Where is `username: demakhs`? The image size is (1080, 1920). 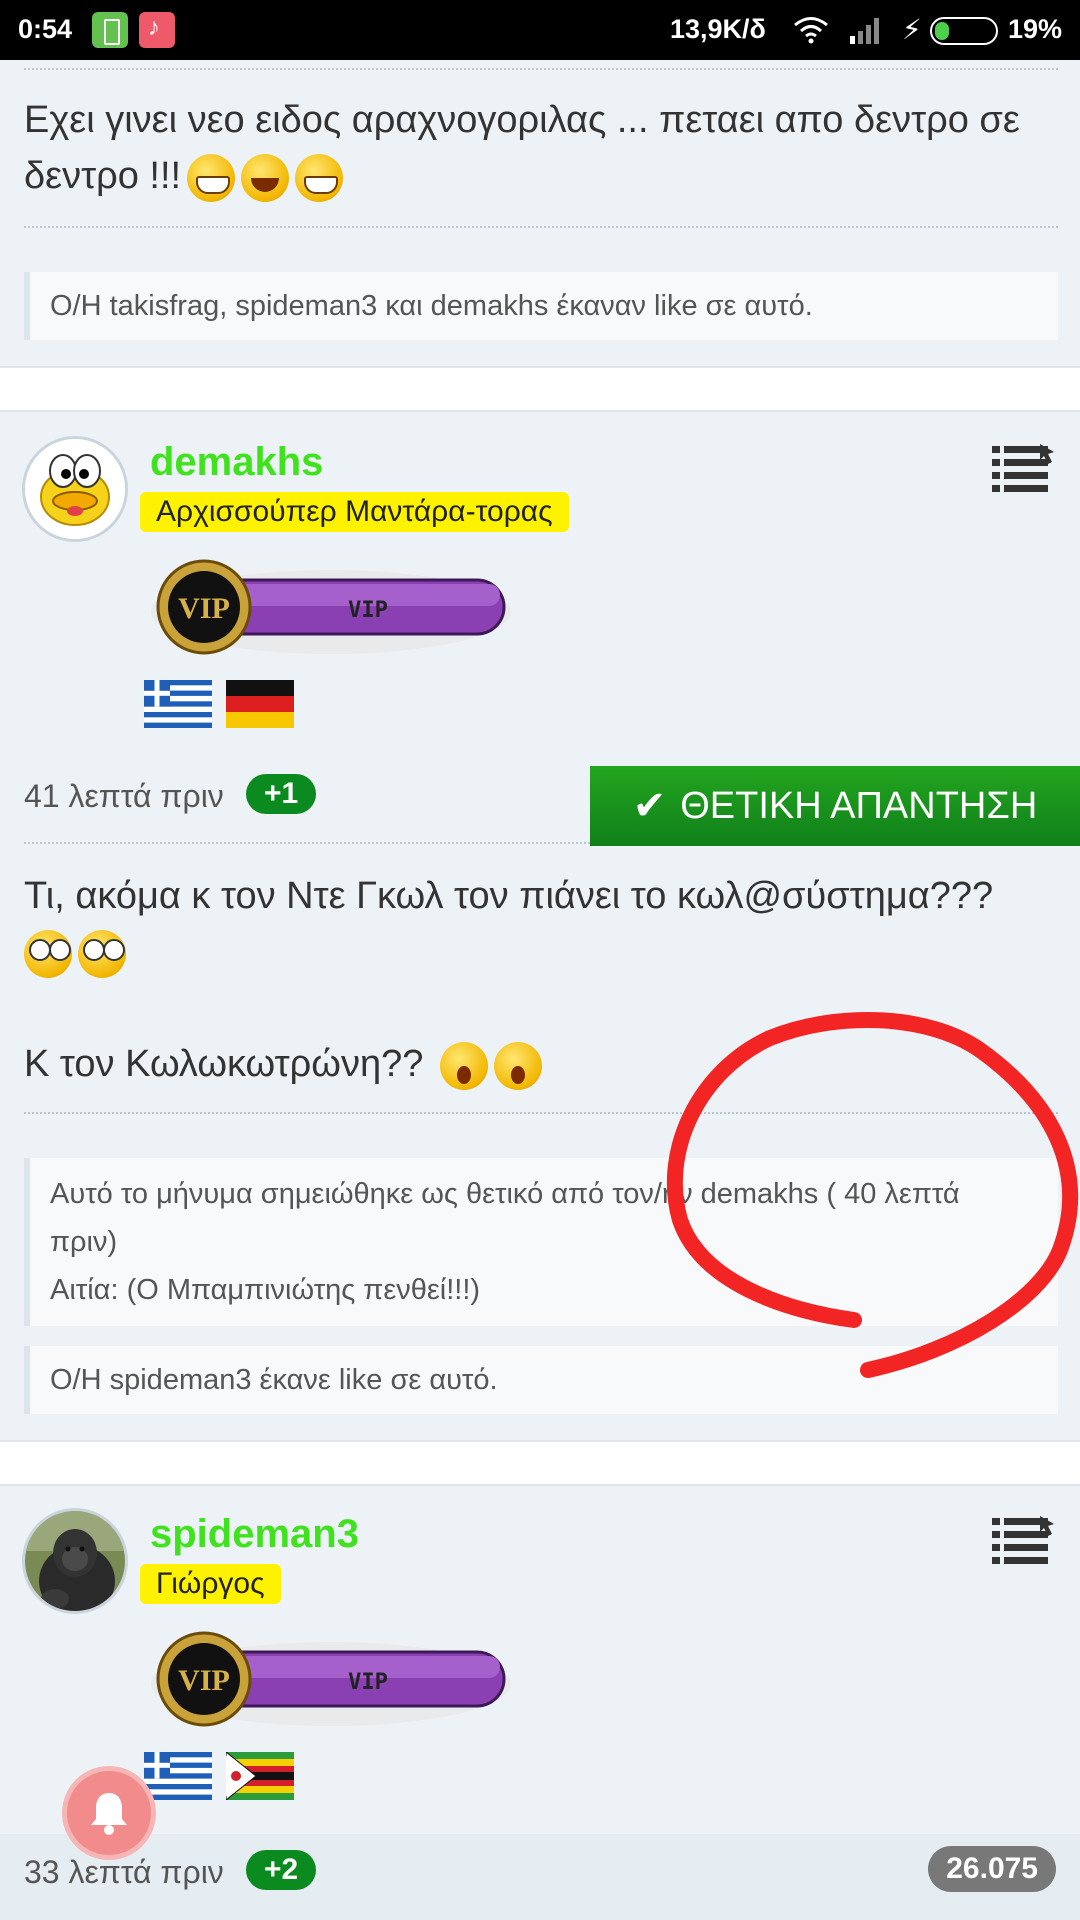 username: demakhs is located at coordinates (236, 462).